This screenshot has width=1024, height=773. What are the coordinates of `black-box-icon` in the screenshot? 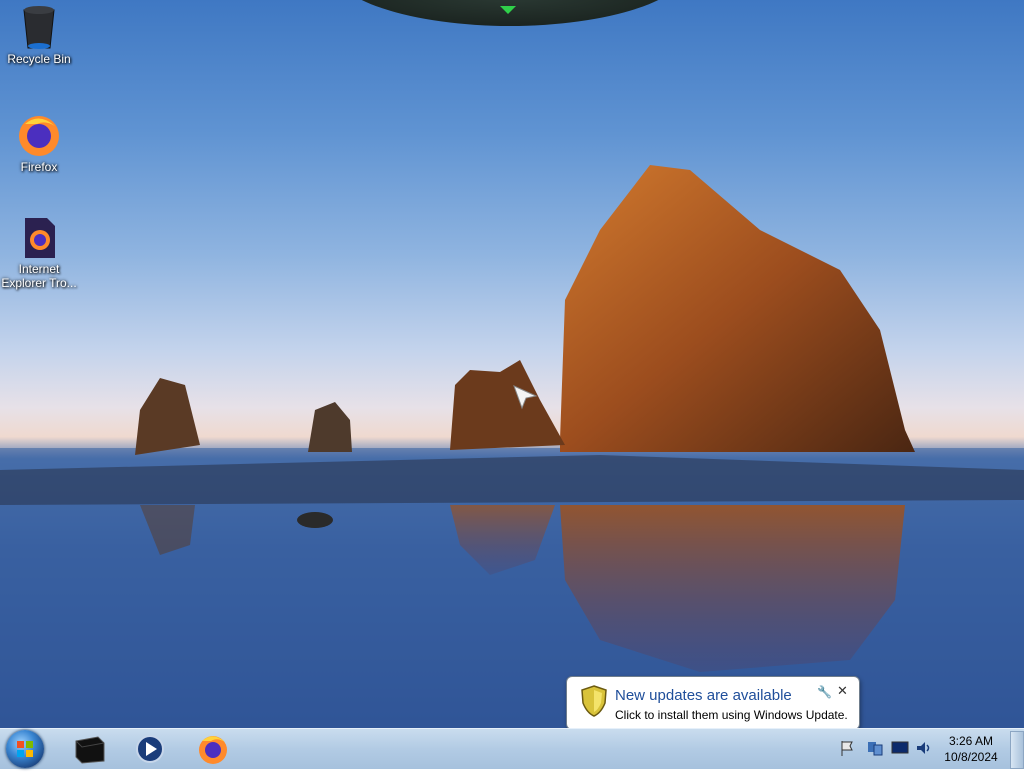 It's located at (90, 750).